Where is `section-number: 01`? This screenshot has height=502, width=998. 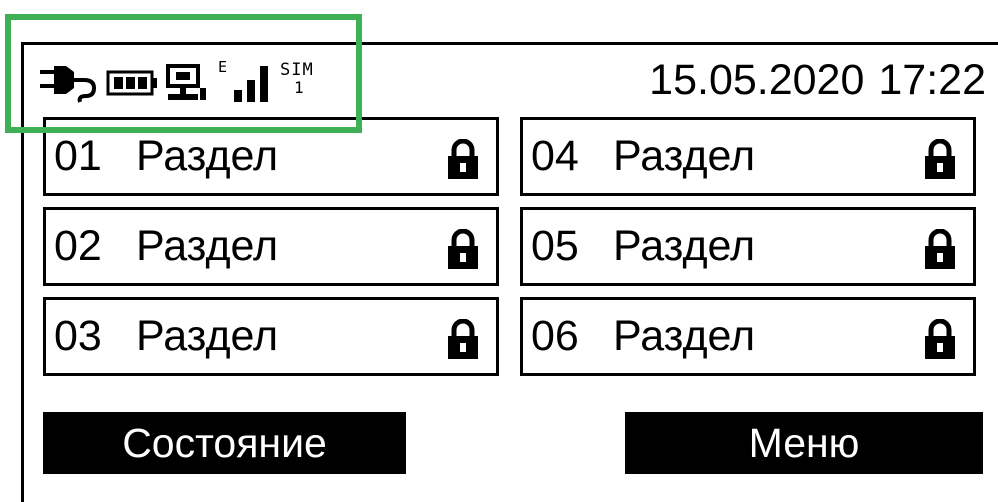
section-number: 01 is located at coordinates (78, 156).